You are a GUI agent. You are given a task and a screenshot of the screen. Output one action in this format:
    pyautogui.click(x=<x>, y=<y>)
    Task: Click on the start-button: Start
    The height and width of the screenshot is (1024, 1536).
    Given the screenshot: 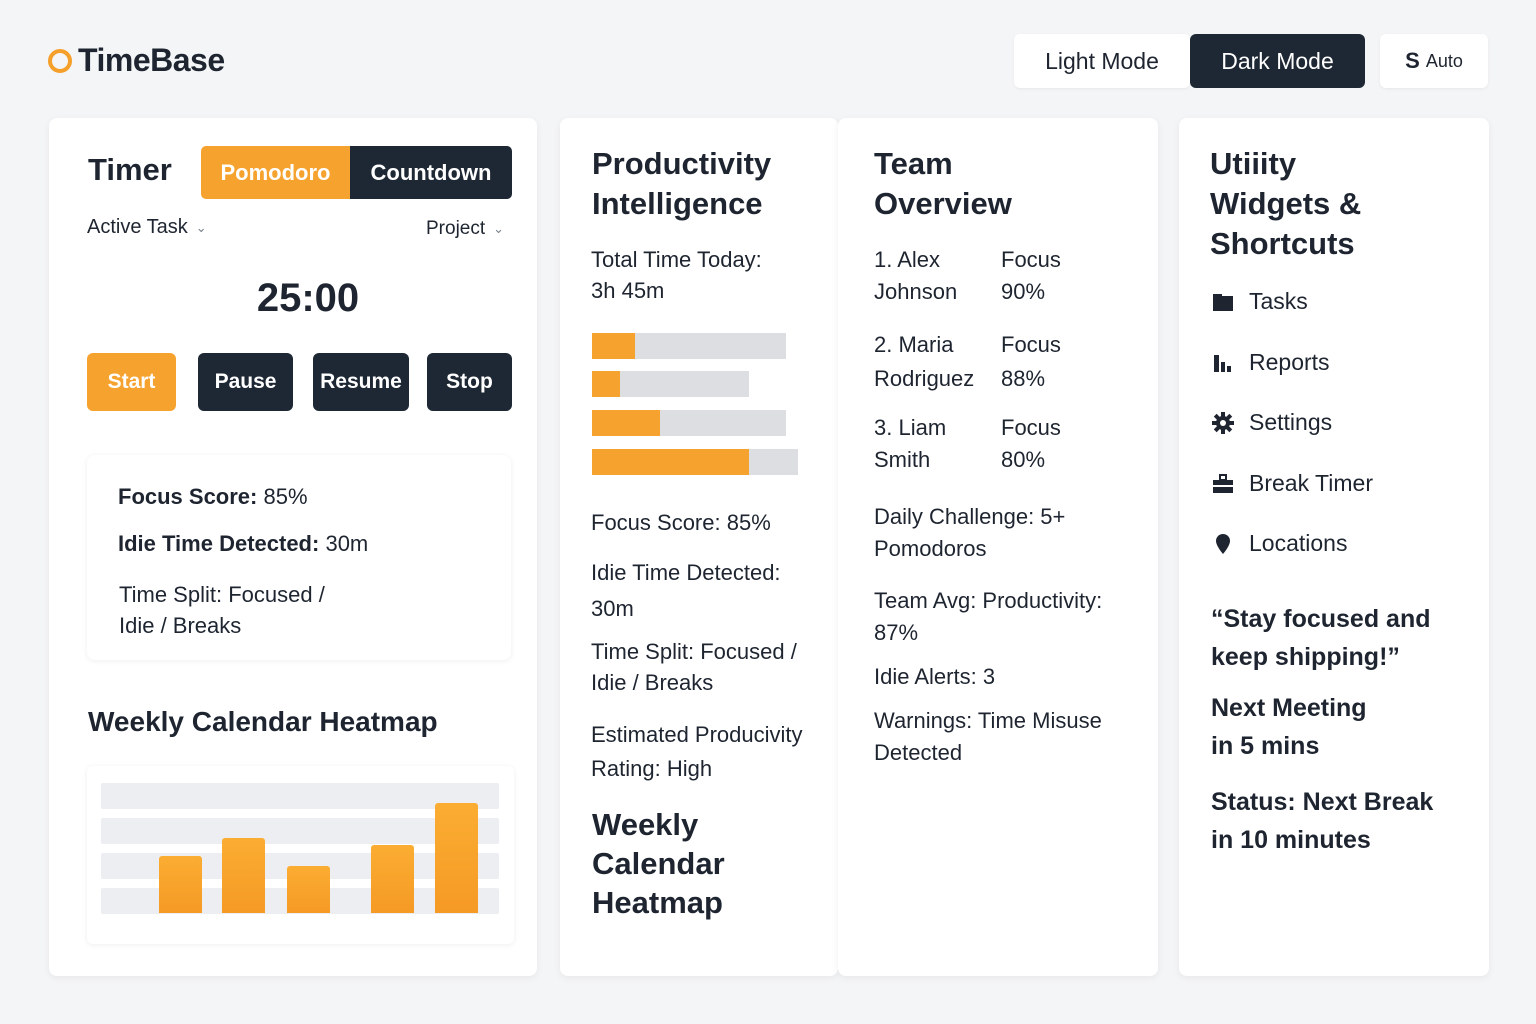 What is the action you would take?
    pyautogui.click(x=131, y=382)
    